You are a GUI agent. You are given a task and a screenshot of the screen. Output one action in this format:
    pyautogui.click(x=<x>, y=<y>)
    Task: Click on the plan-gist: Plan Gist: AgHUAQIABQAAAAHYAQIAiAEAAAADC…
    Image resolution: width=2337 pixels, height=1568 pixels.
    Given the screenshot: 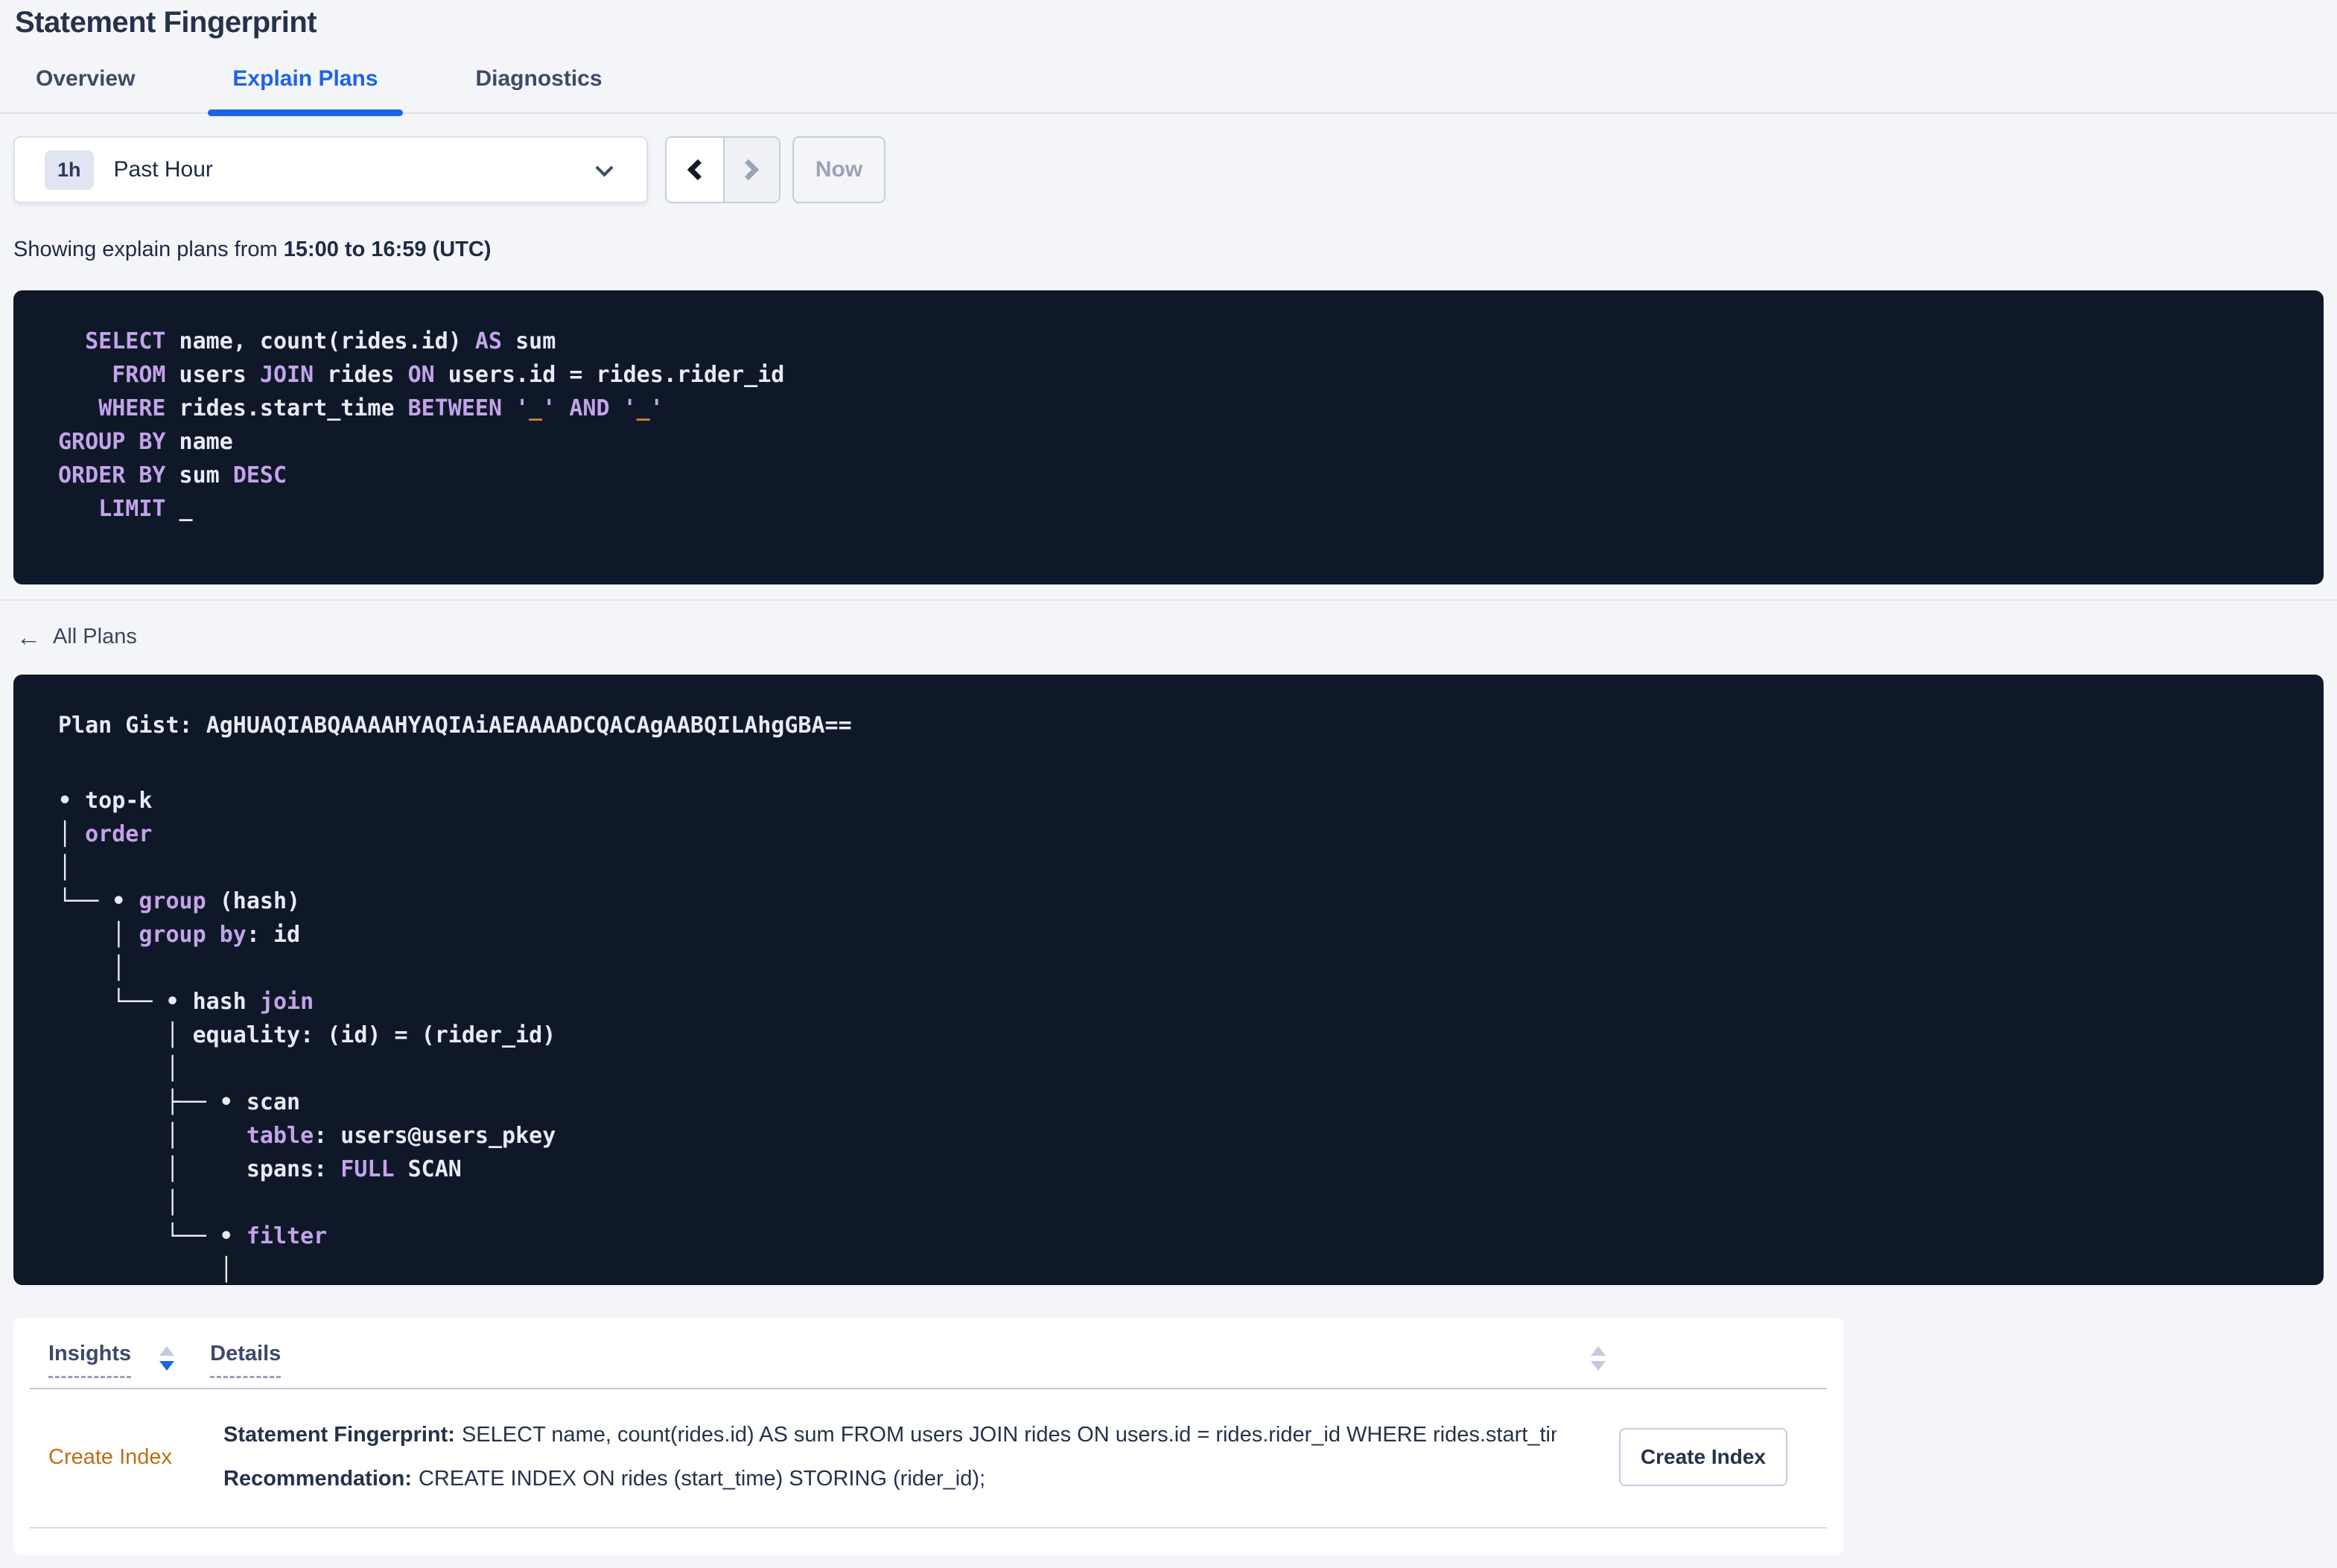 What is the action you would take?
    pyautogui.click(x=1168, y=725)
    